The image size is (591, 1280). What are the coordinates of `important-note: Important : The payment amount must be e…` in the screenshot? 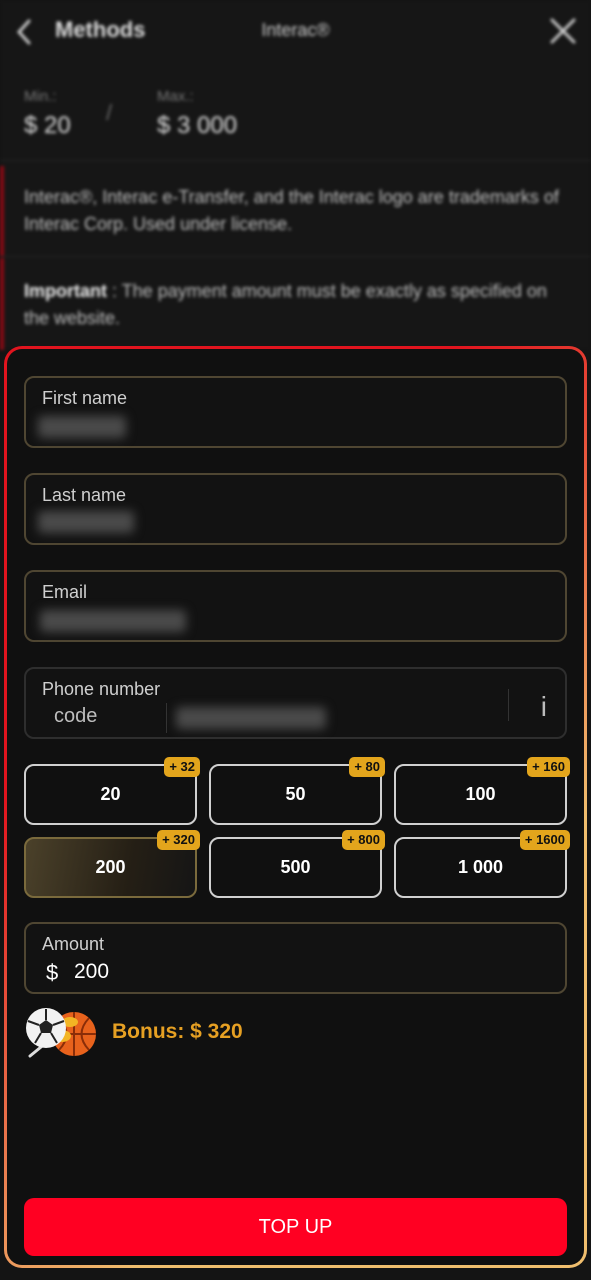 It's located at (295, 304).